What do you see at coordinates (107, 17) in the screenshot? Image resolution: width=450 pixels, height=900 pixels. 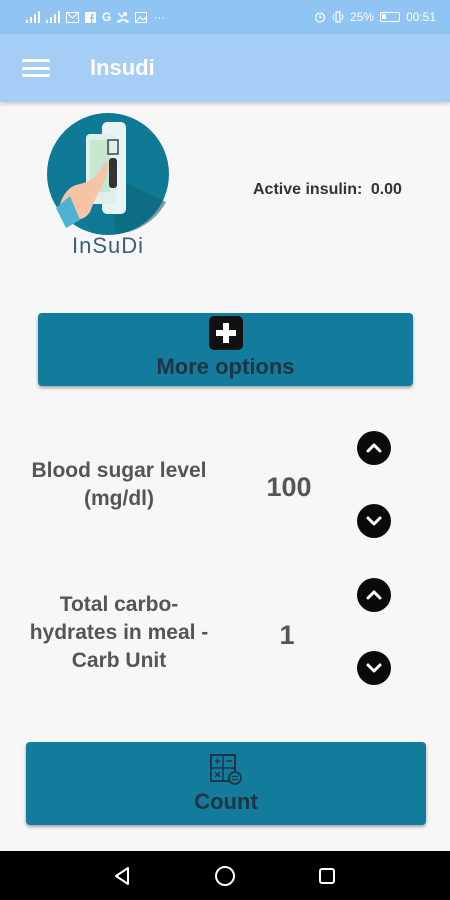 I see `g-icon: G` at bounding box center [107, 17].